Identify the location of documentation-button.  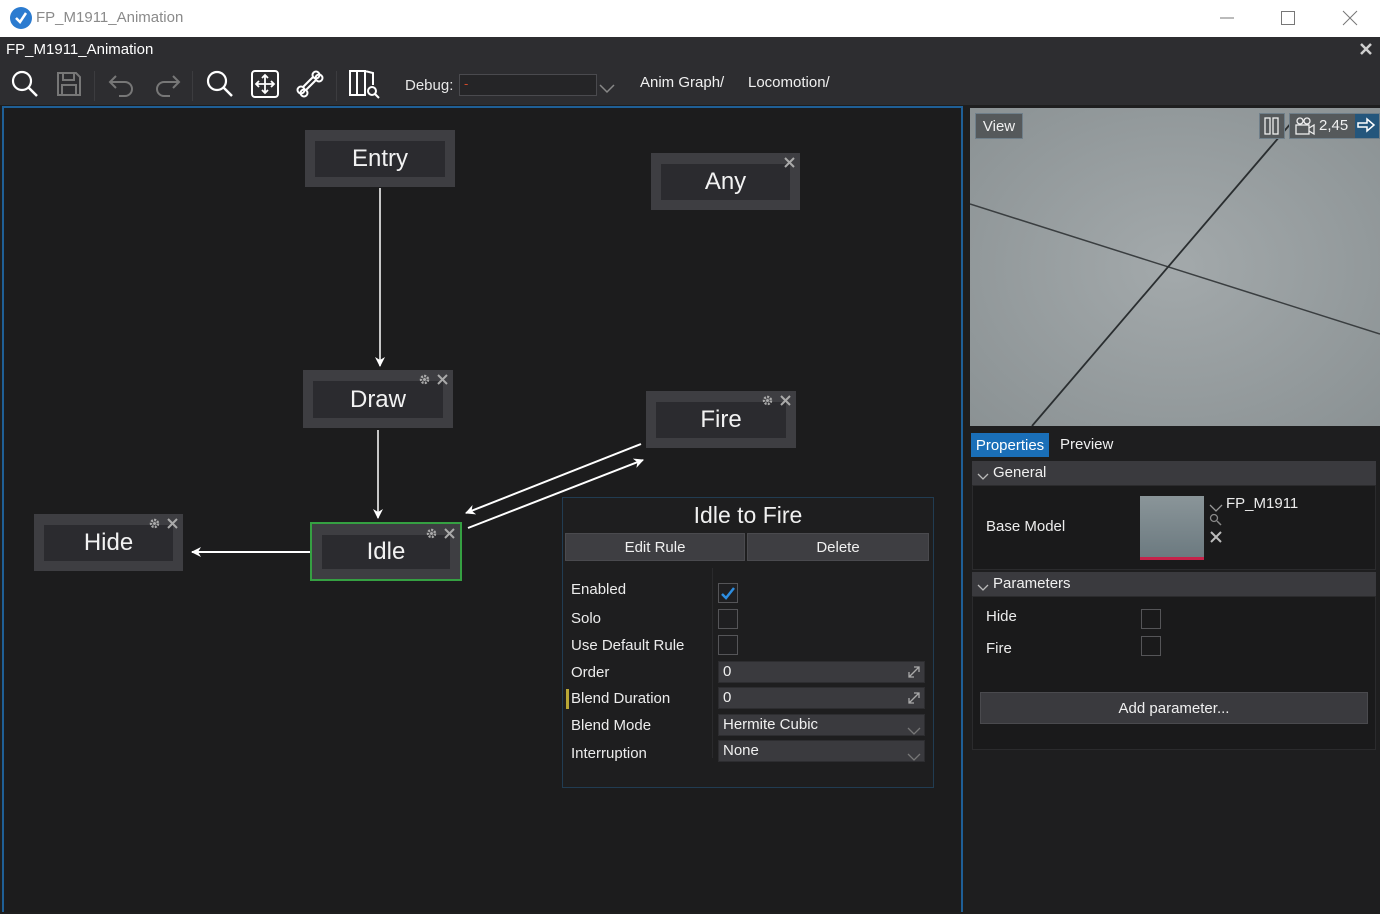
(364, 86).